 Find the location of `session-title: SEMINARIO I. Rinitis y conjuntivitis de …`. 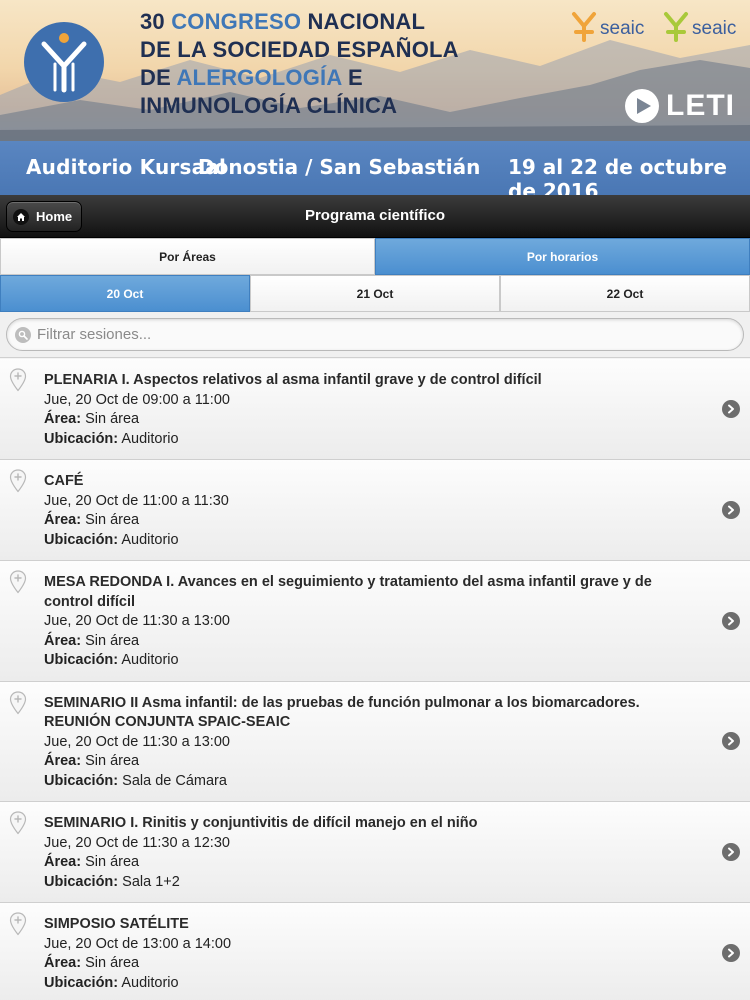

session-title: SEMINARIO I. Rinitis y conjuntivitis de … is located at coordinates (261, 823).